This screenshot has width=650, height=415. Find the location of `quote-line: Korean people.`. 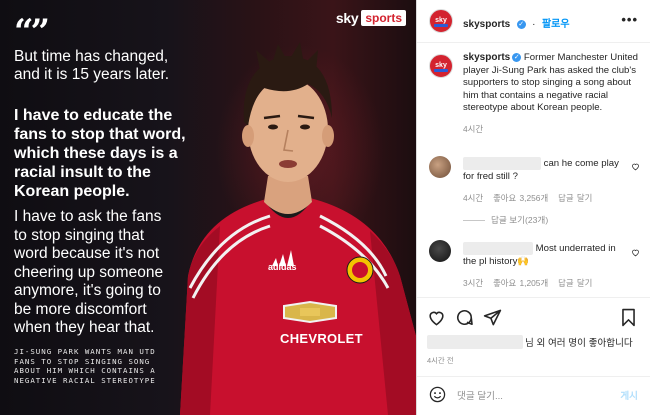

quote-line: Korean people. is located at coordinates (72, 191).